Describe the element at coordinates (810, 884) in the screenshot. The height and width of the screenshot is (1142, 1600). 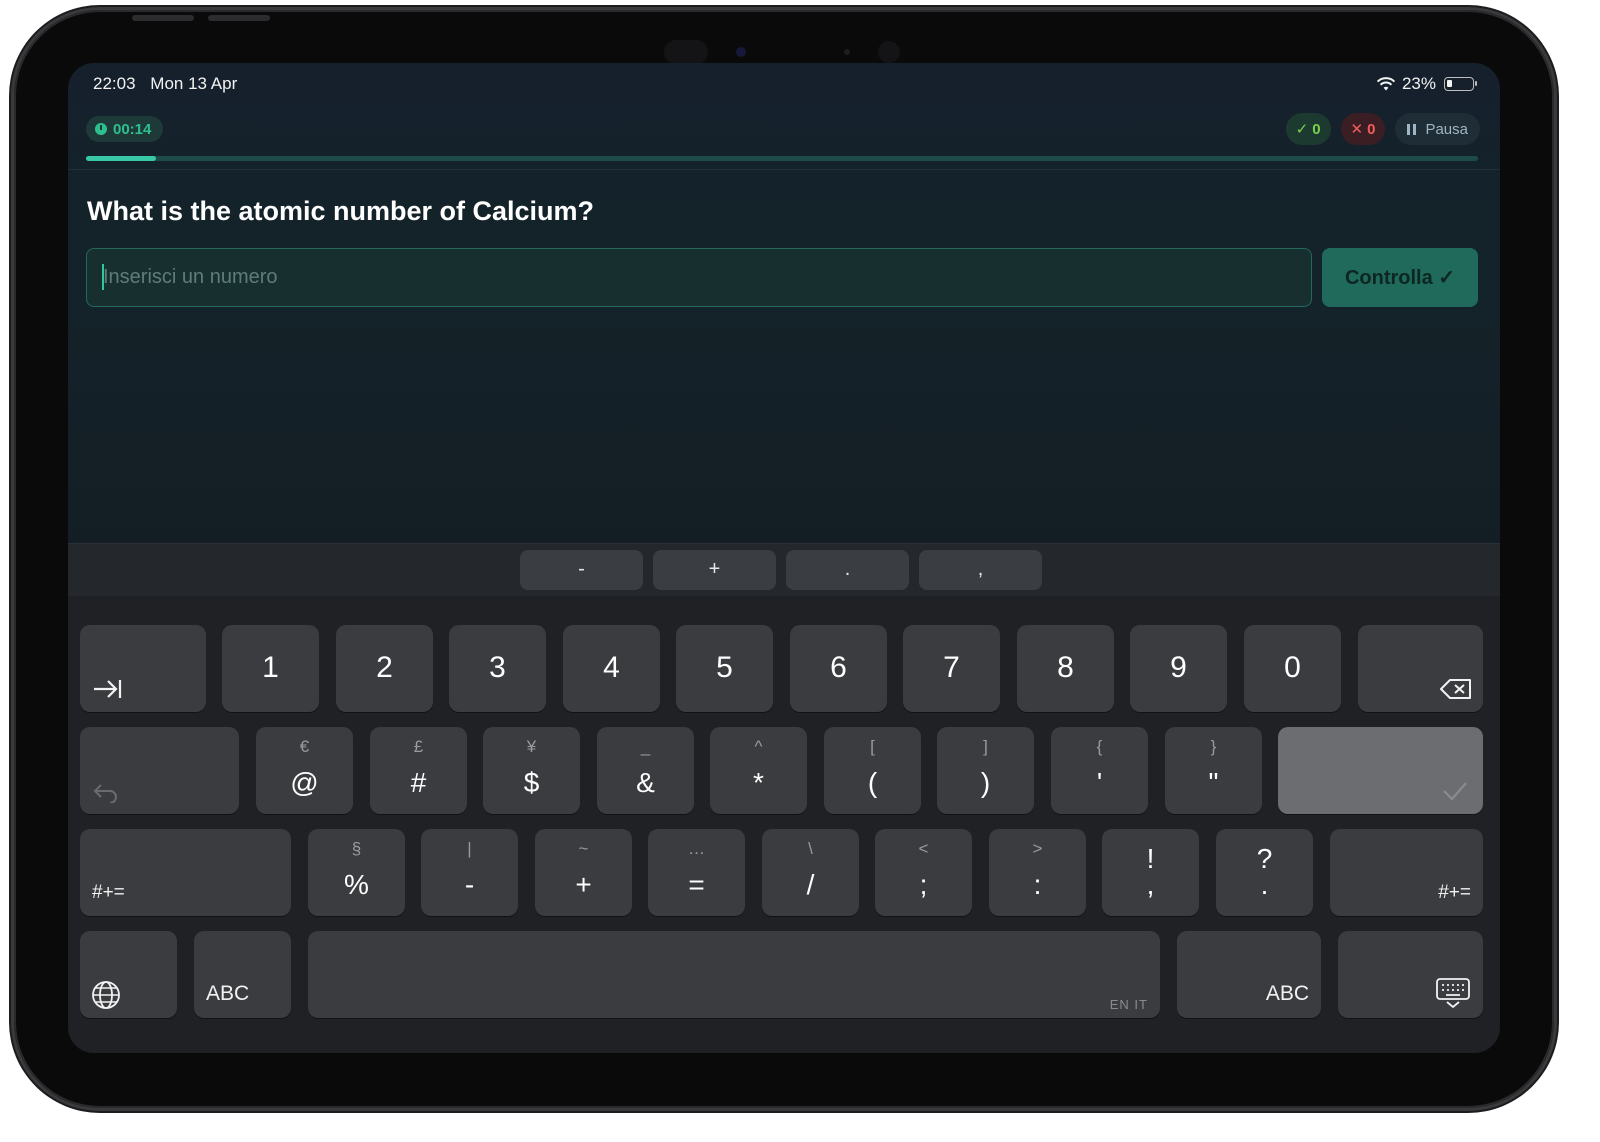
I see `key-label: /` at that location.